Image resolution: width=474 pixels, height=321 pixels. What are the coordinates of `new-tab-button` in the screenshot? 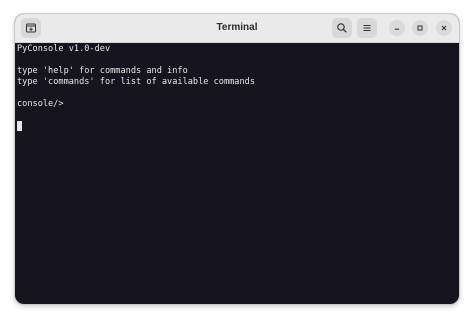 It's located at (31, 28).